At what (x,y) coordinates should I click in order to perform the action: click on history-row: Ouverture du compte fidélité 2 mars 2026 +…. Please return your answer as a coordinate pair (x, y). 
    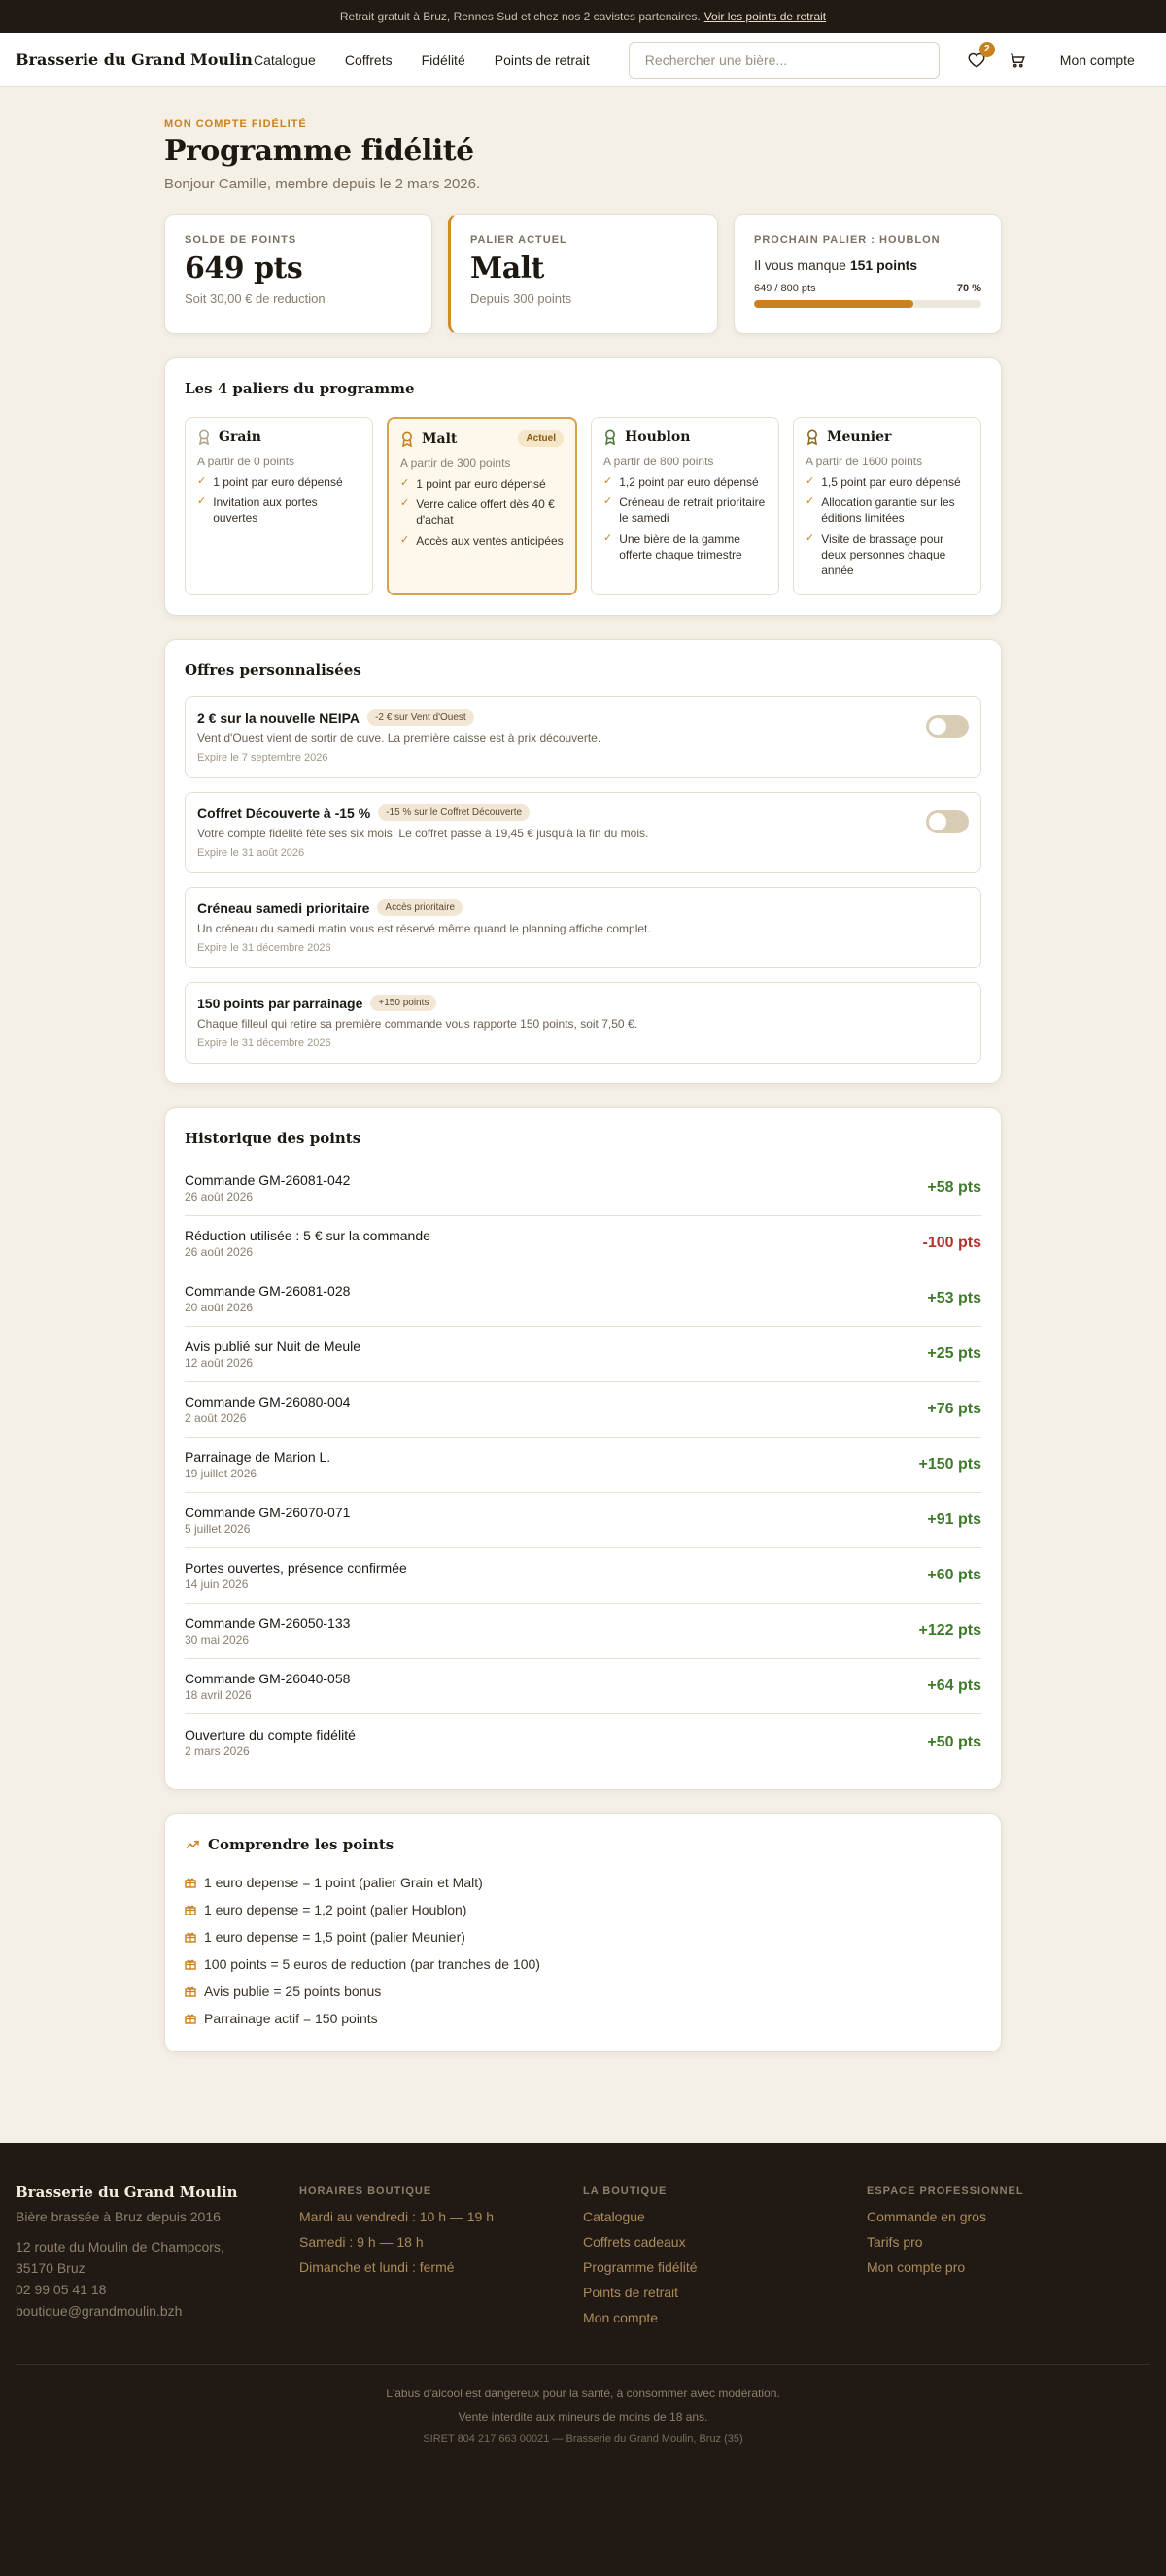
    Looking at the image, I should click on (583, 1742).